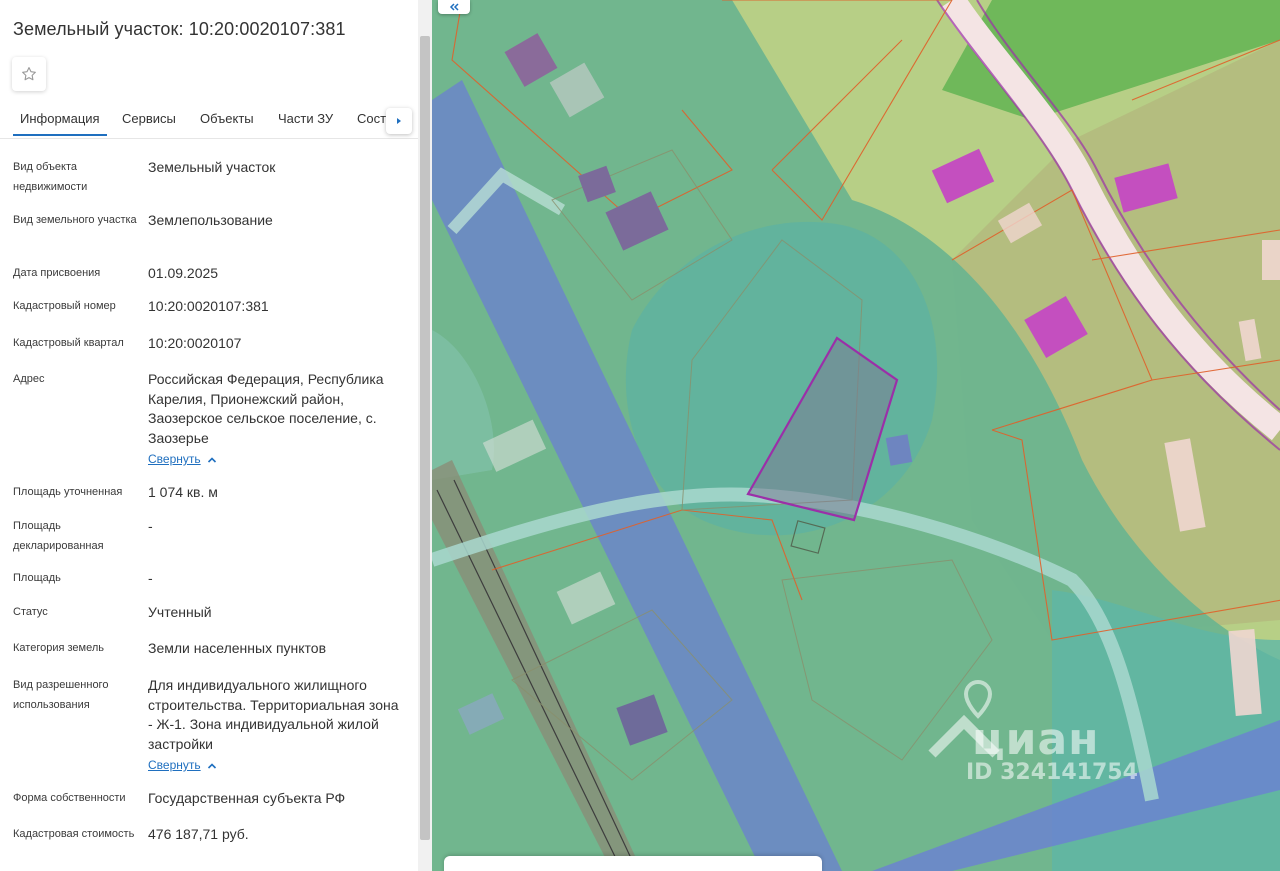  Describe the element at coordinates (68, 343) in the screenshot. I see `row-label: Кадастровый квартал` at that location.